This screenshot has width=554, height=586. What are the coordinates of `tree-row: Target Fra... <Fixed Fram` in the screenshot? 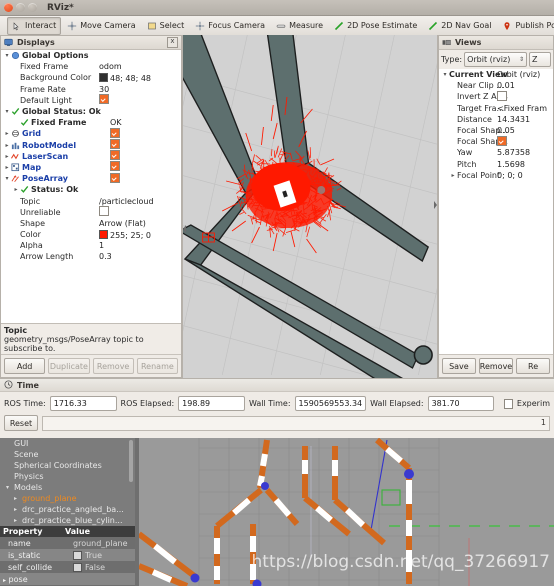 It's located at (496, 108).